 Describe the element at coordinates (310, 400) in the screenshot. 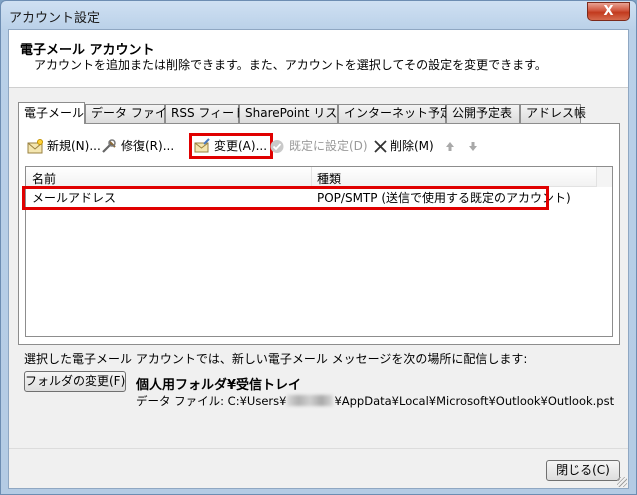

I see `redacted-username` at that location.